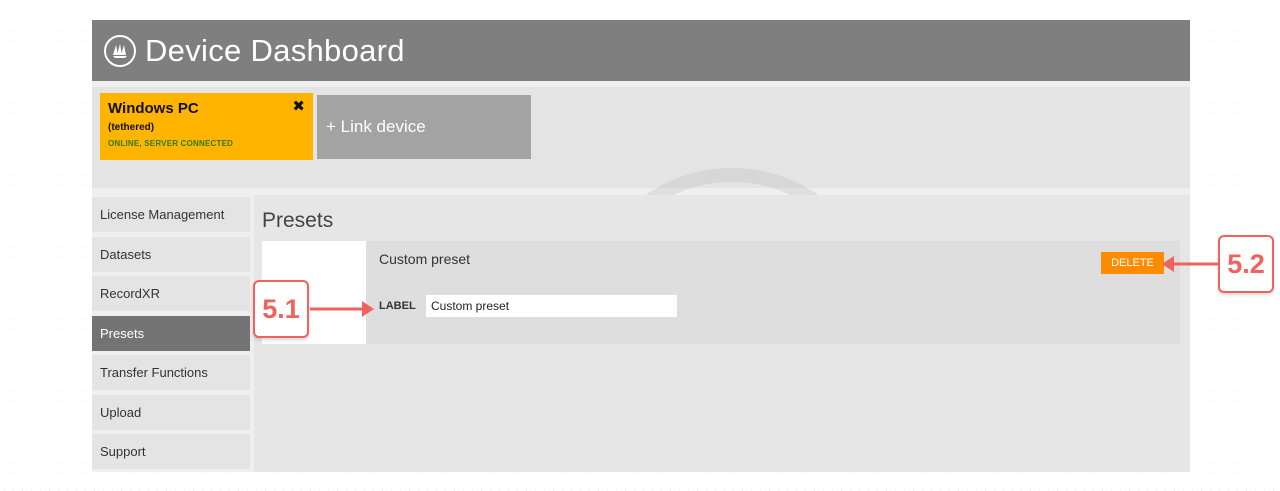 The width and height of the screenshot is (1280, 491). I want to click on section-title: Presets, so click(298, 220).